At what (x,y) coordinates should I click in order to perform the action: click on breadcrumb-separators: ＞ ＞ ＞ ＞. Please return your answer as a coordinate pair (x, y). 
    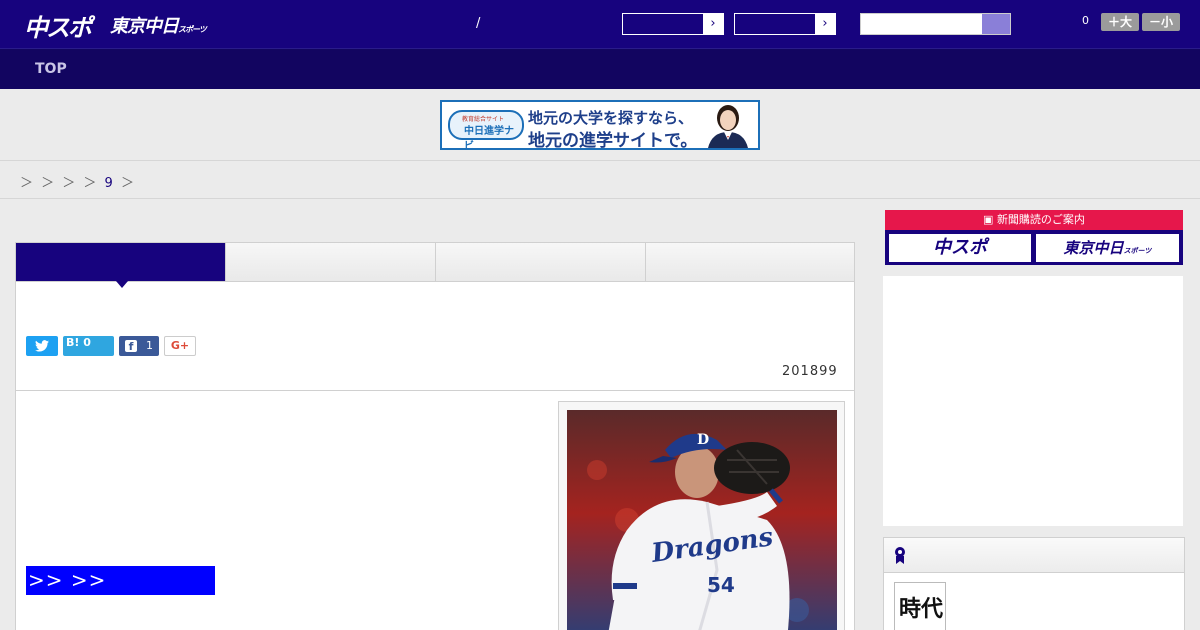
    Looking at the image, I should click on (59, 183).